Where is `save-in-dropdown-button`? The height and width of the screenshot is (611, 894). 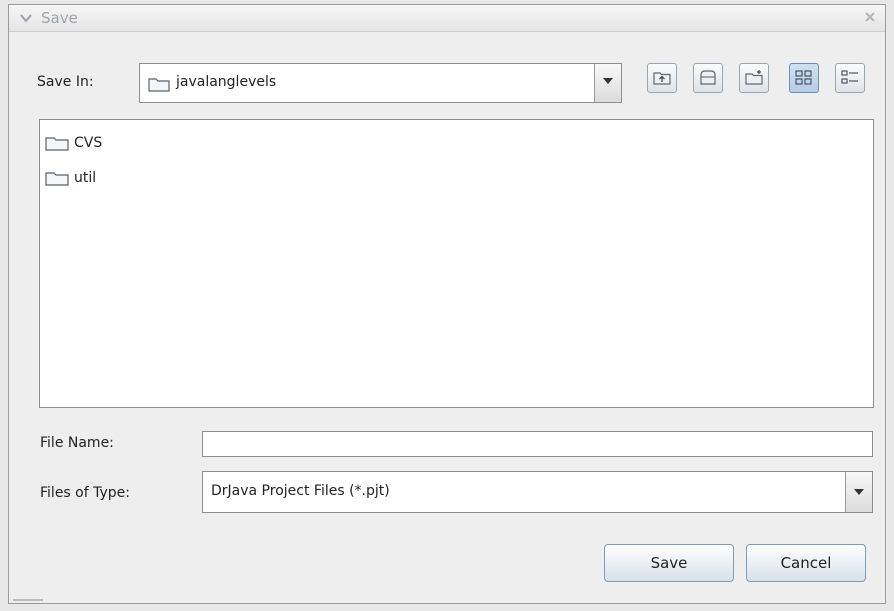 save-in-dropdown-button is located at coordinates (607, 83).